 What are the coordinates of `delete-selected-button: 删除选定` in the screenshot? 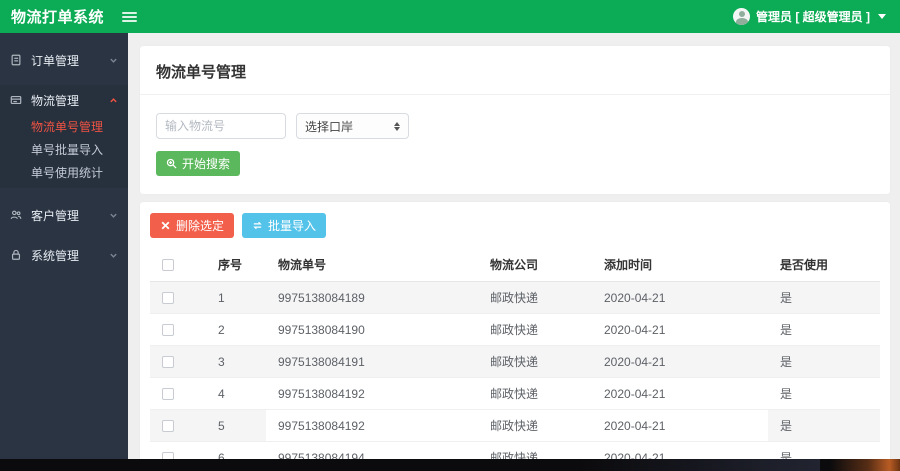 It's located at (192, 225).